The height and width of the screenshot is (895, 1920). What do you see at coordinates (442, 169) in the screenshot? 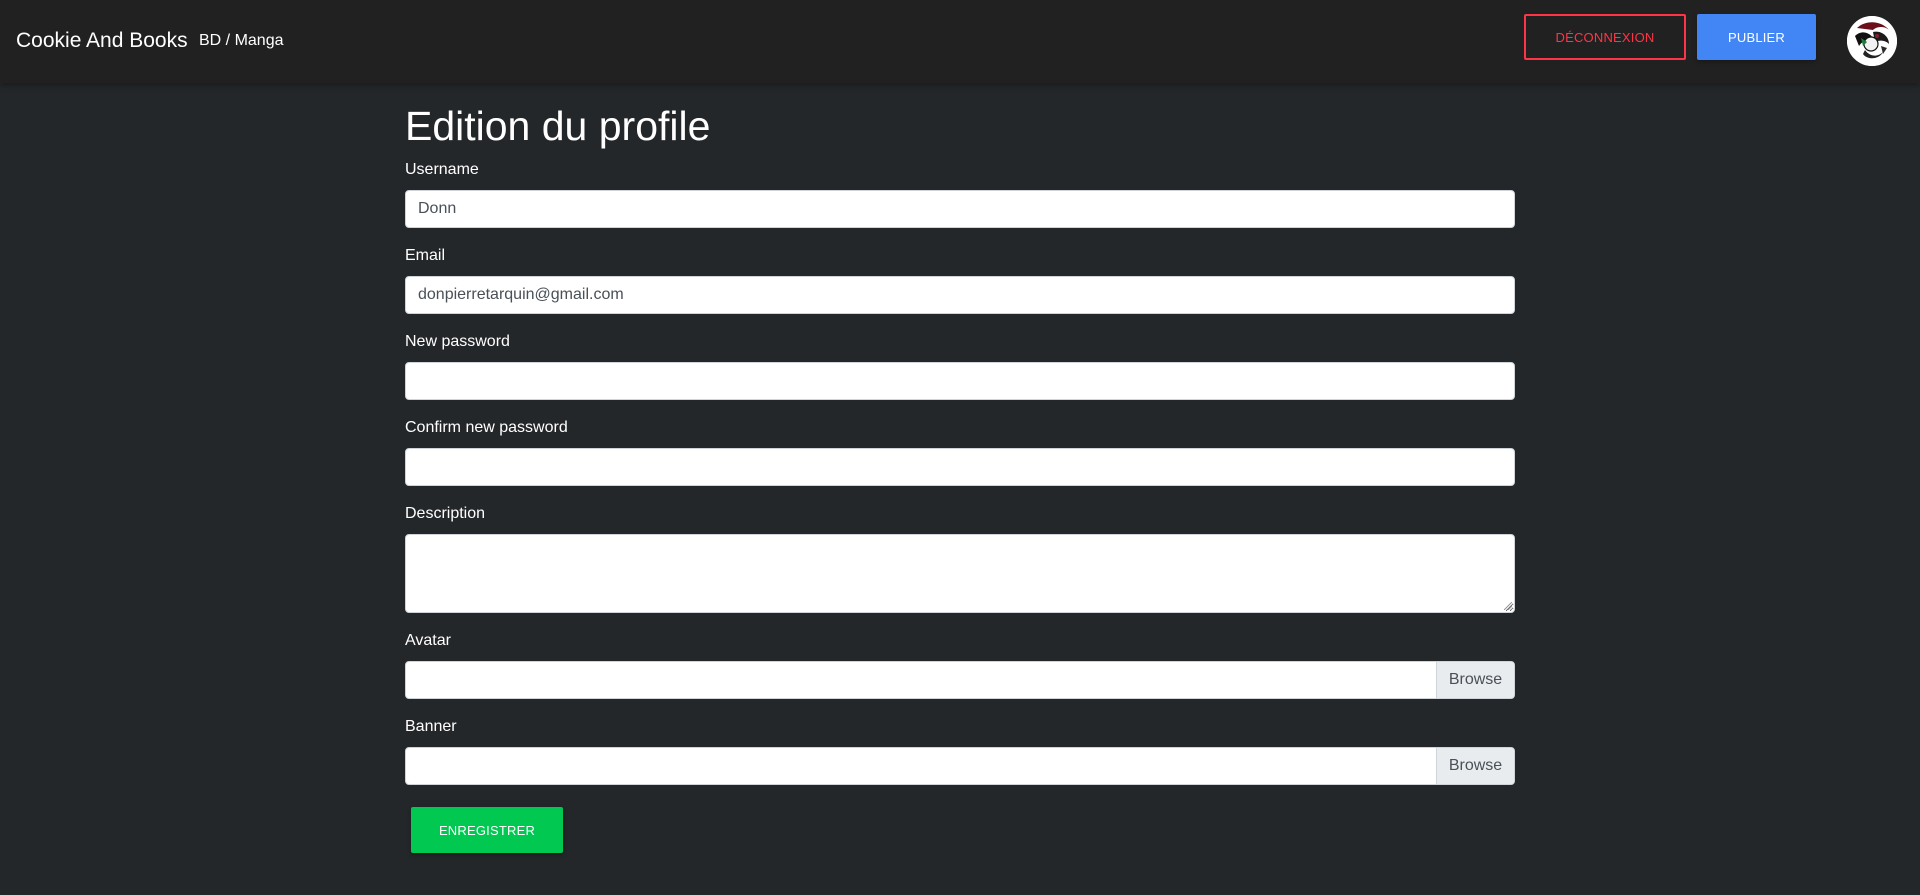
I see `username-label: Username` at bounding box center [442, 169].